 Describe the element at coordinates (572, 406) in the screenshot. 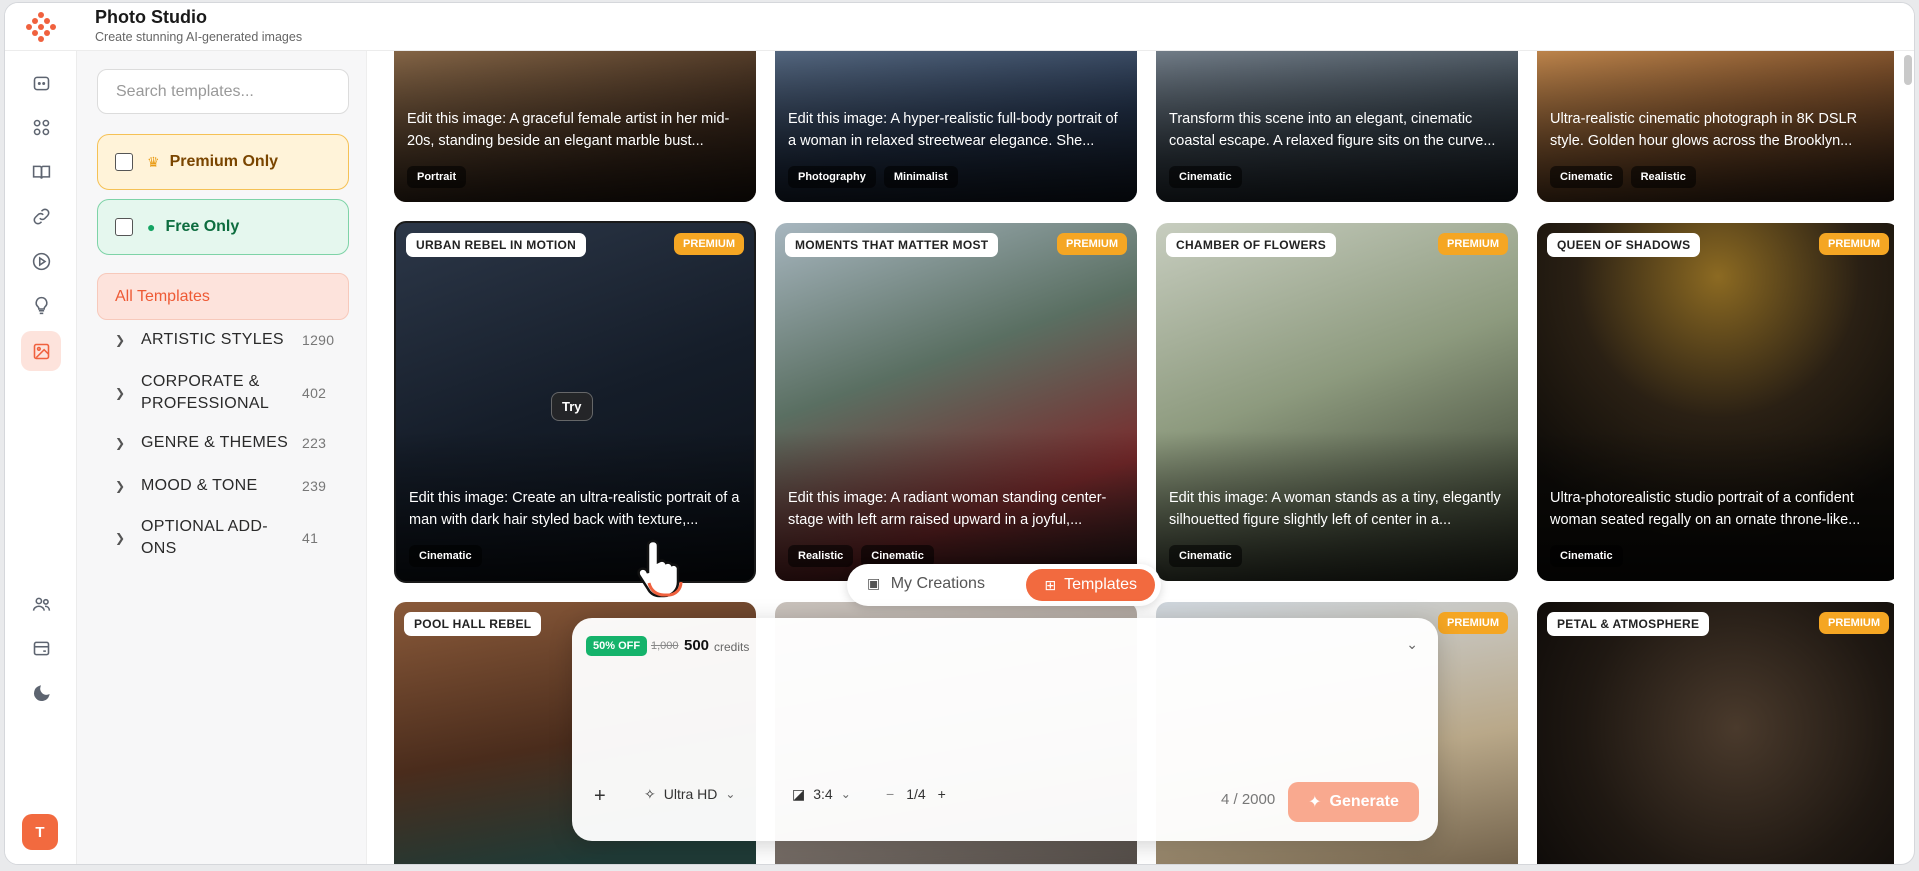

I see `try-button: Try` at that location.